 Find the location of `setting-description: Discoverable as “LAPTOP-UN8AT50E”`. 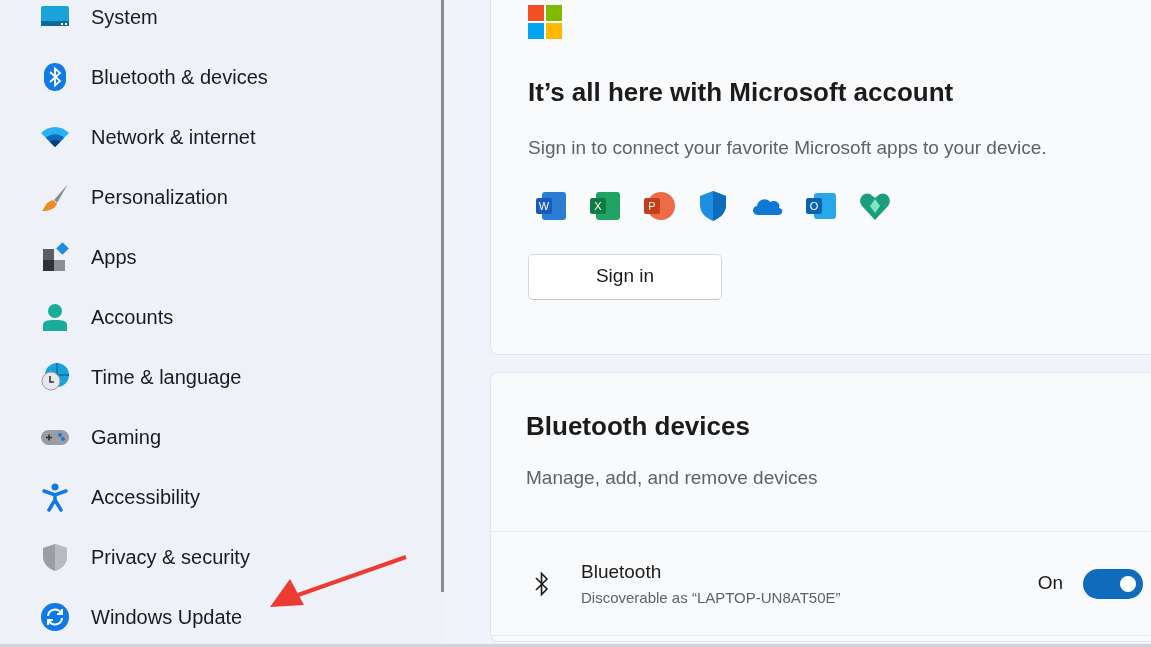

setting-description: Discoverable as “LAPTOP-UN8AT50E” is located at coordinates (711, 597).